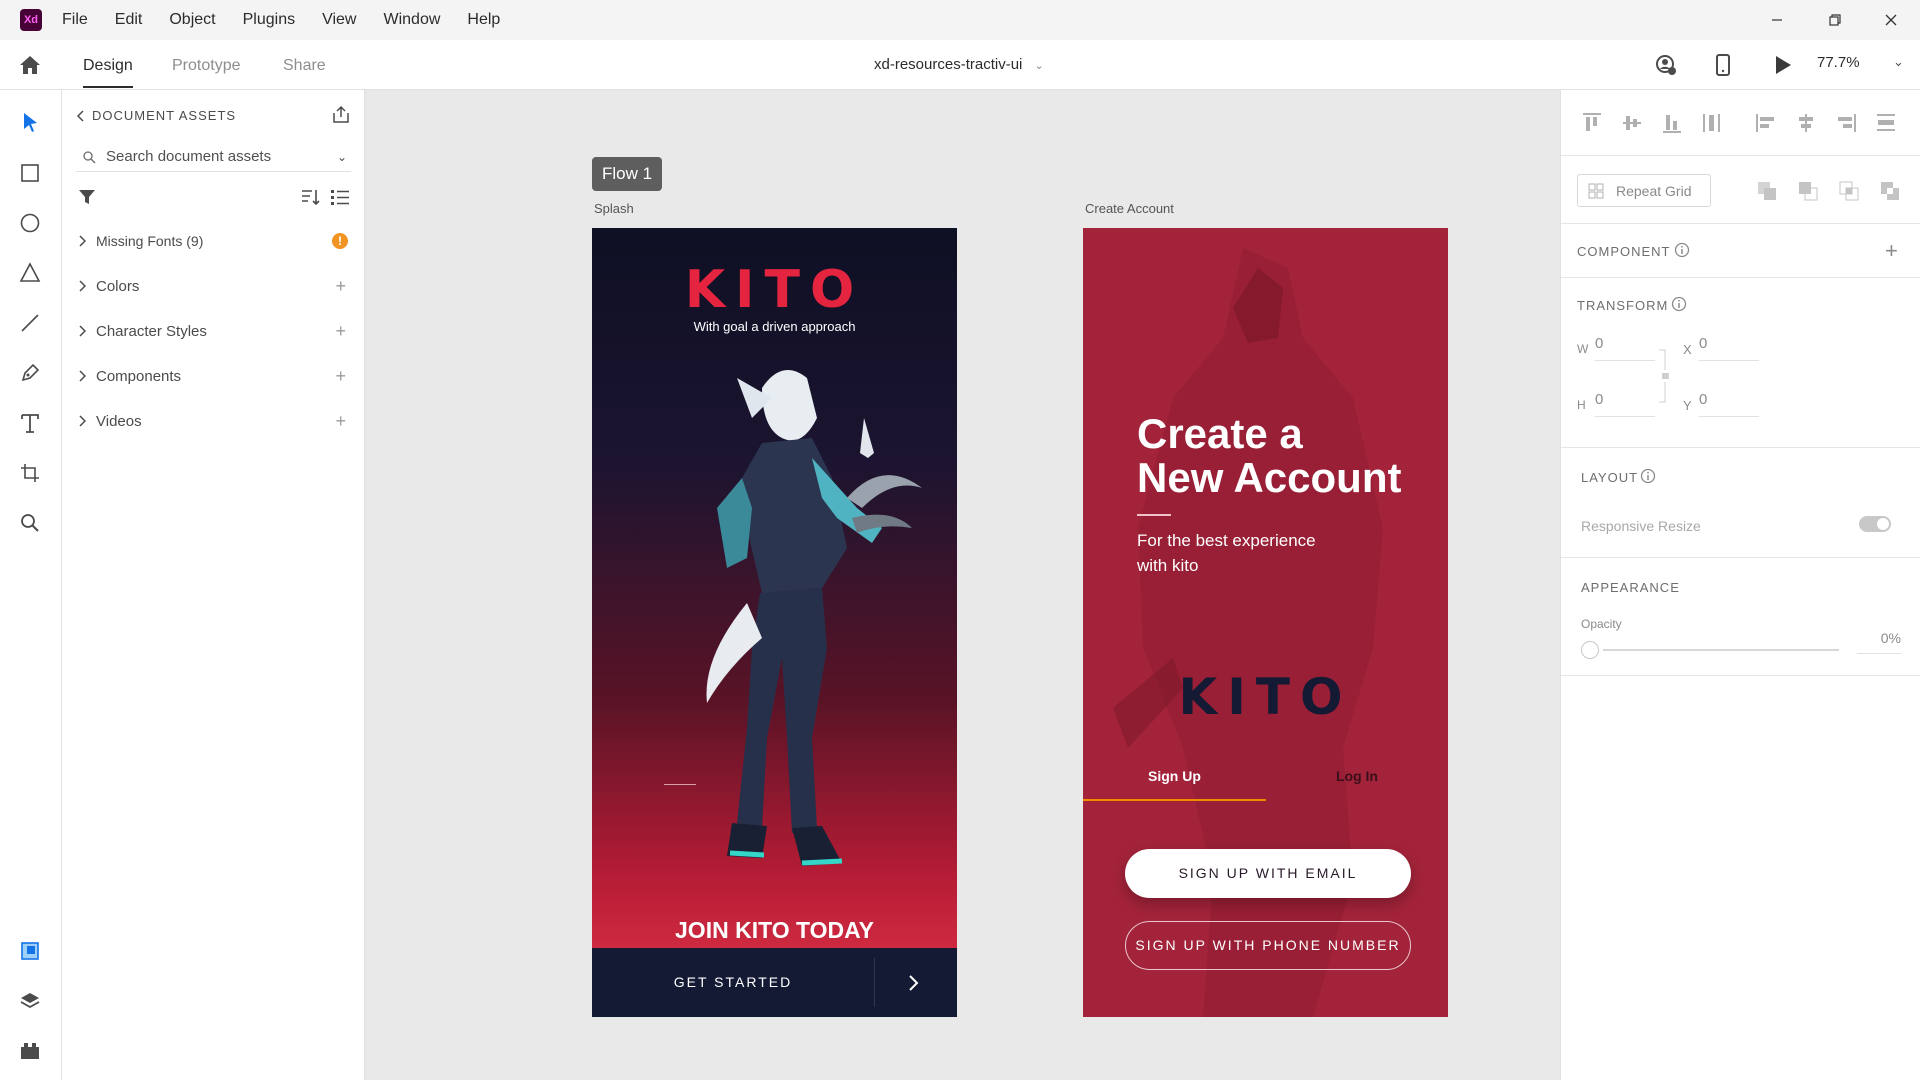 The height and width of the screenshot is (1080, 1920). I want to click on align-top-icon, so click(1592, 123).